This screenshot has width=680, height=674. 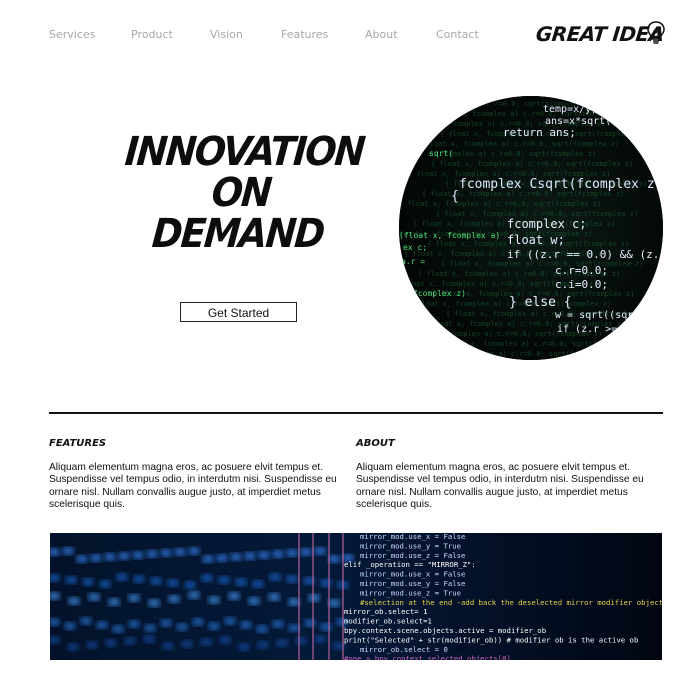 I want to click on hero-title: INNOVATION ON DEMAND, so click(x=241, y=193).